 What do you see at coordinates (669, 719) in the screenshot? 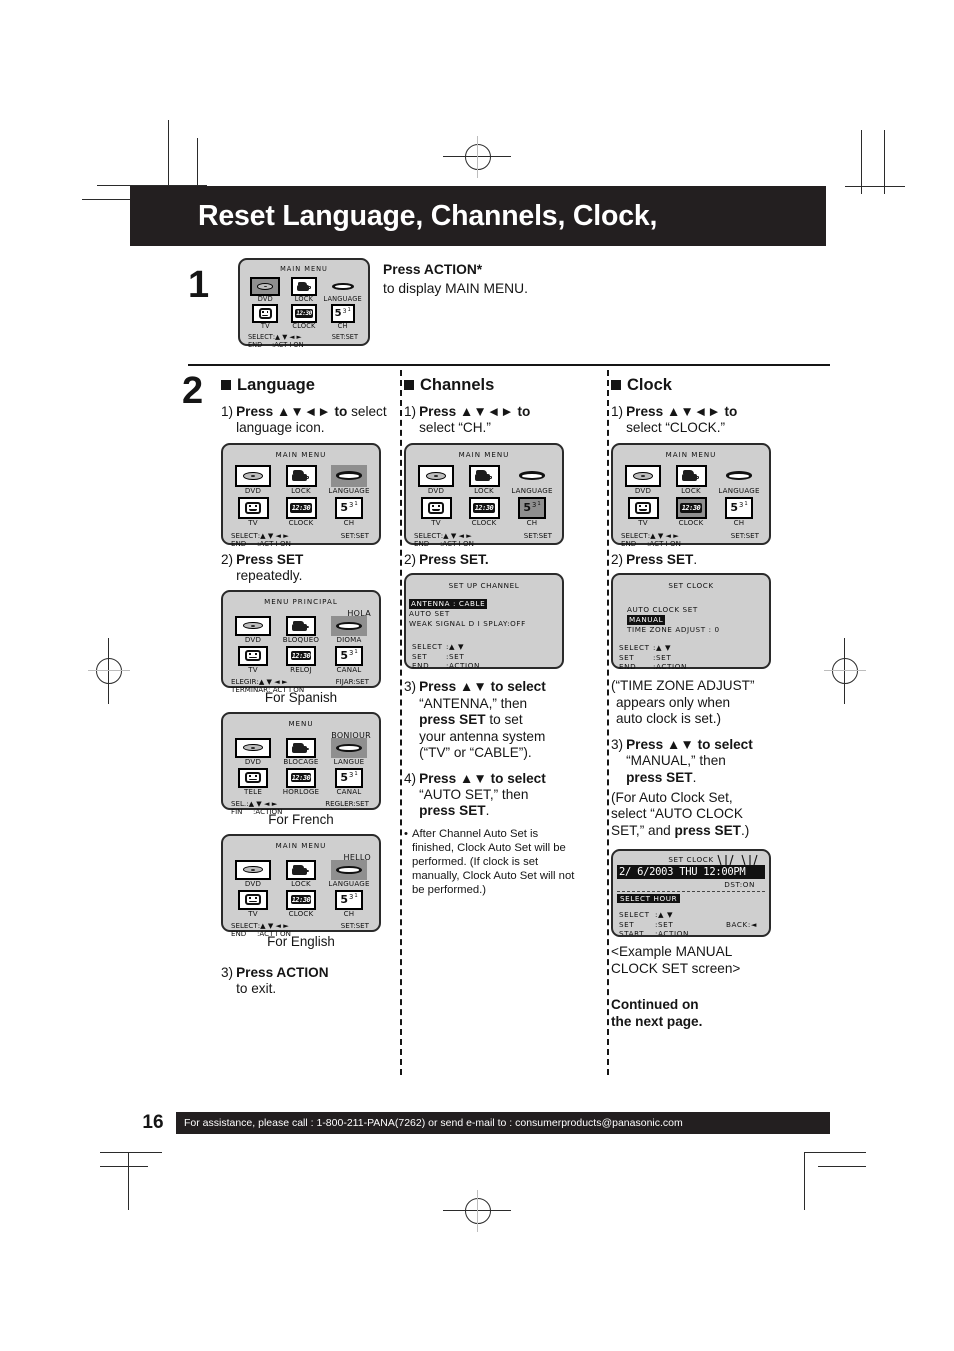
I see `clock-note1-l3: auto clock is set.)` at bounding box center [669, 719].